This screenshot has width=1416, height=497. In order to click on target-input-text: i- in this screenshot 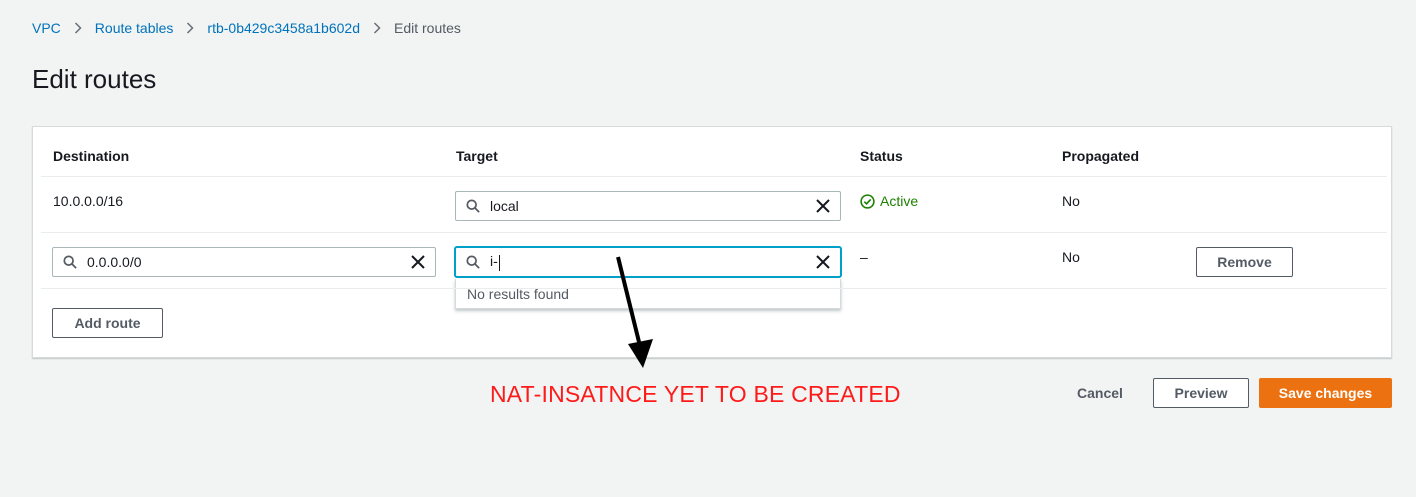, I will do `click(494, 261)`.